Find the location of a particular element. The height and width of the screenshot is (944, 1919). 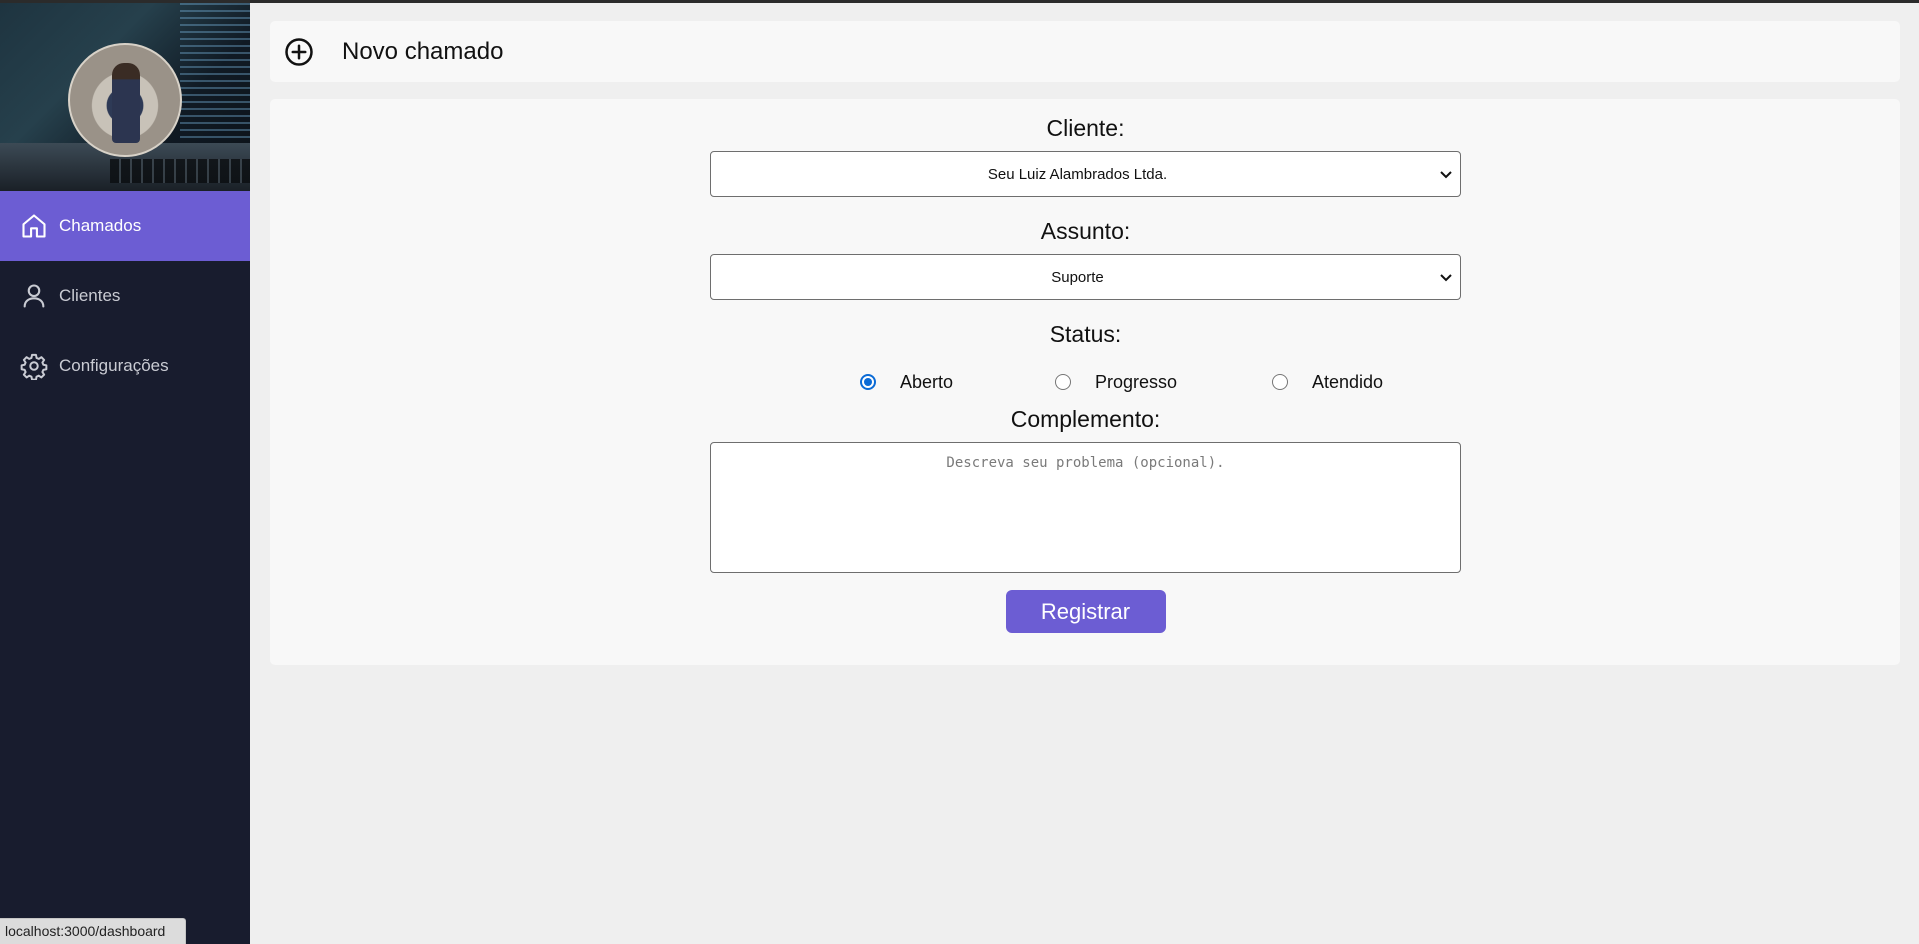

cliente-select: Seu Luiz Alambrados Ltda. is located at coordinates (1085, 174).